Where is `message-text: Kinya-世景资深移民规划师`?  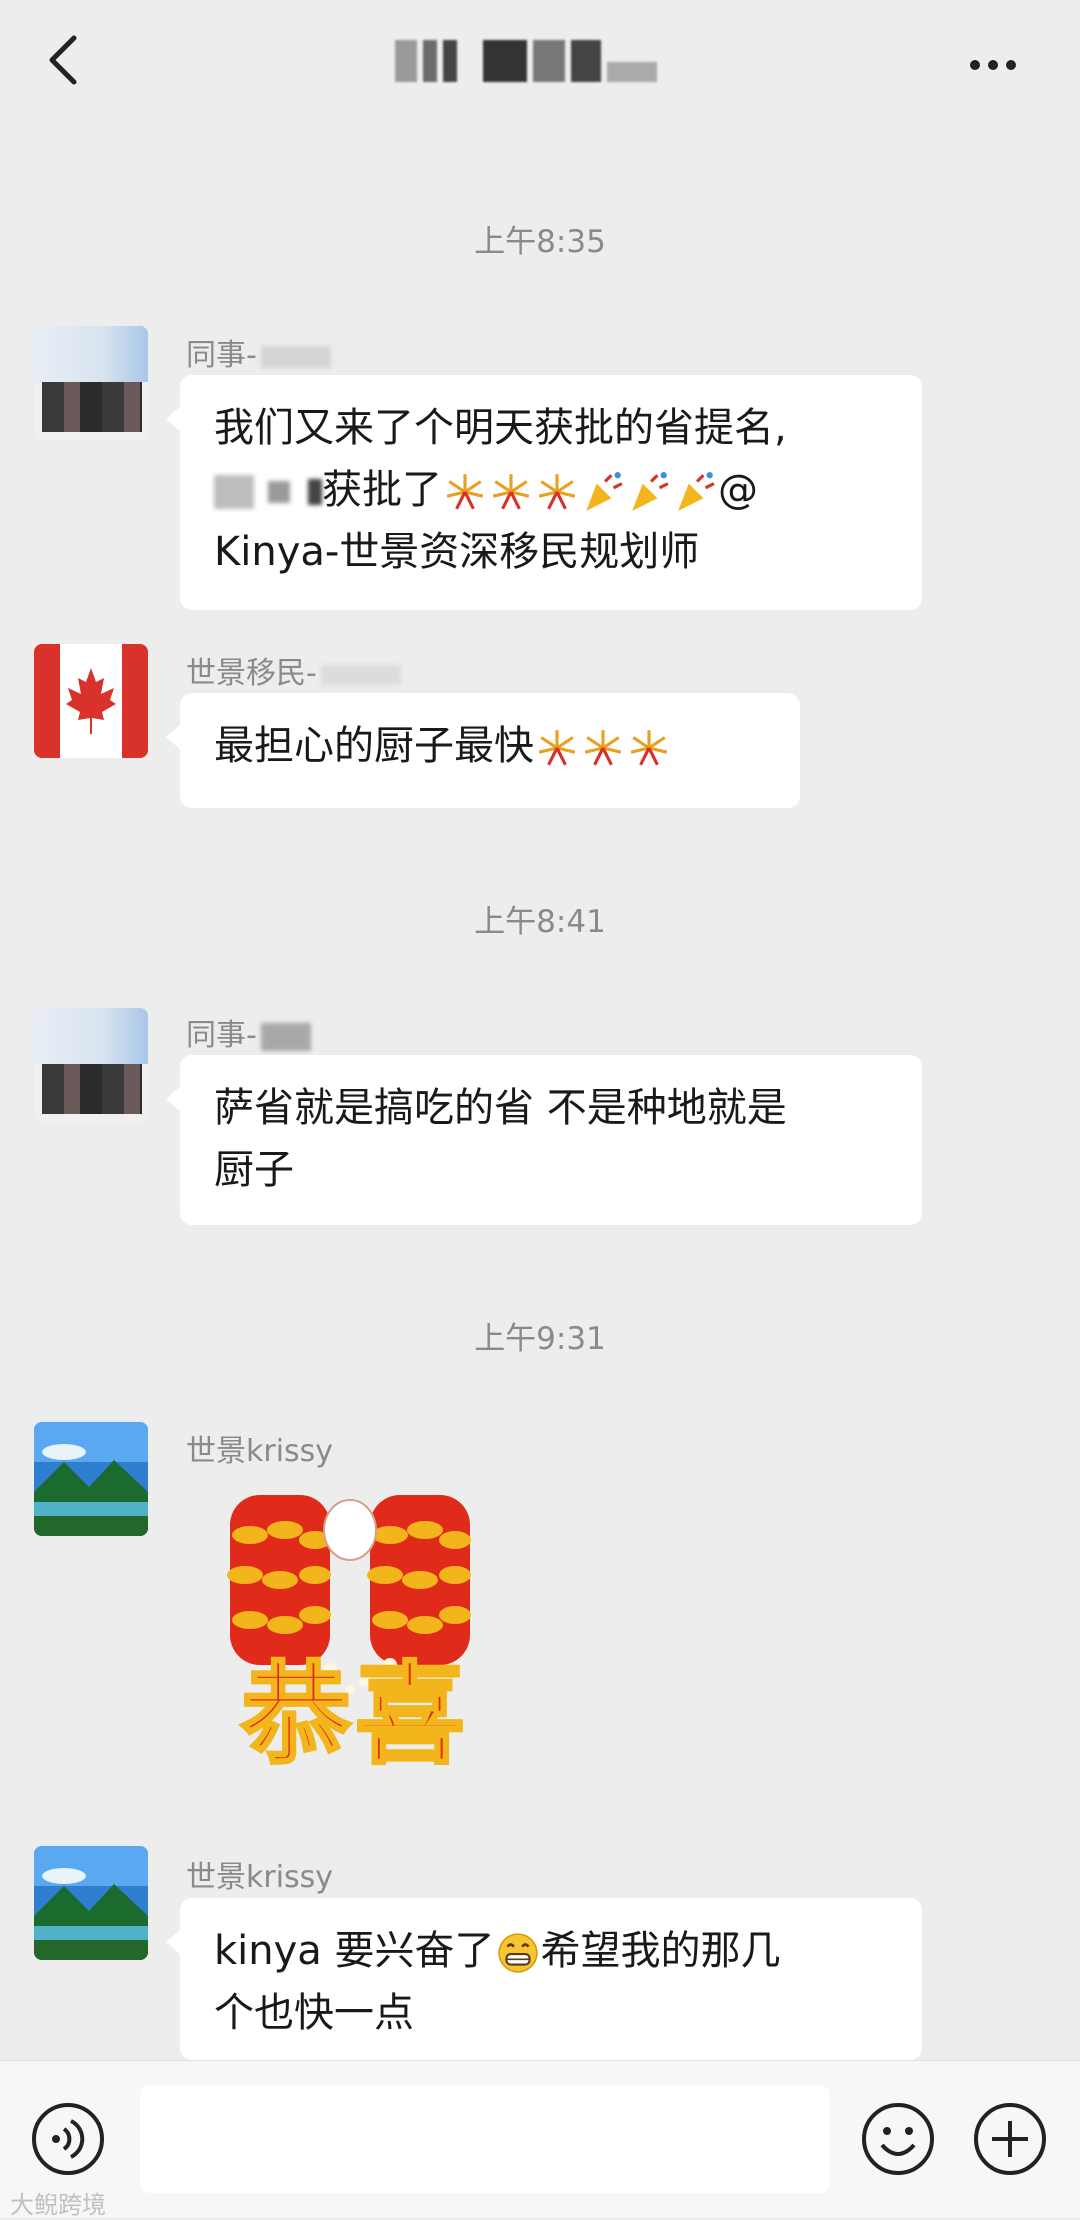
message-text: Kinya-世景资深移民规划师 is located at coordinates (457, 552).